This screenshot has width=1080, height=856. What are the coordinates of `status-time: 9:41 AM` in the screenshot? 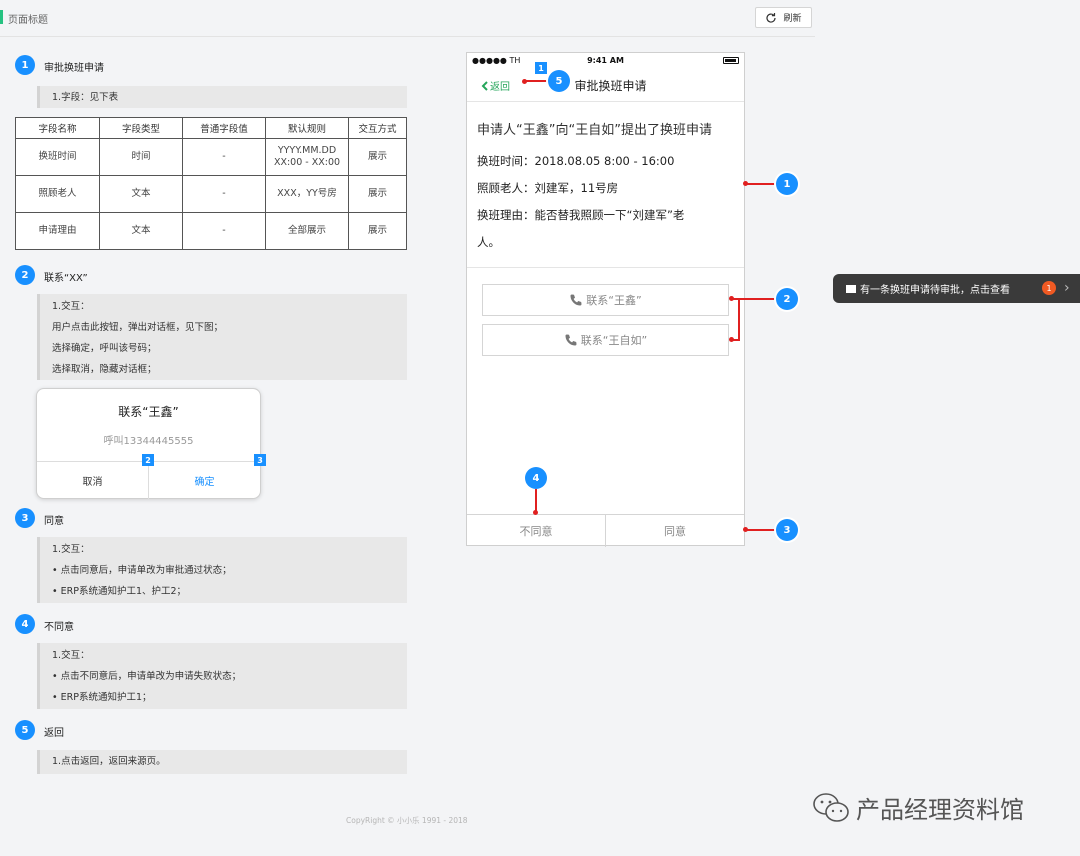 It's located at (605, 60).